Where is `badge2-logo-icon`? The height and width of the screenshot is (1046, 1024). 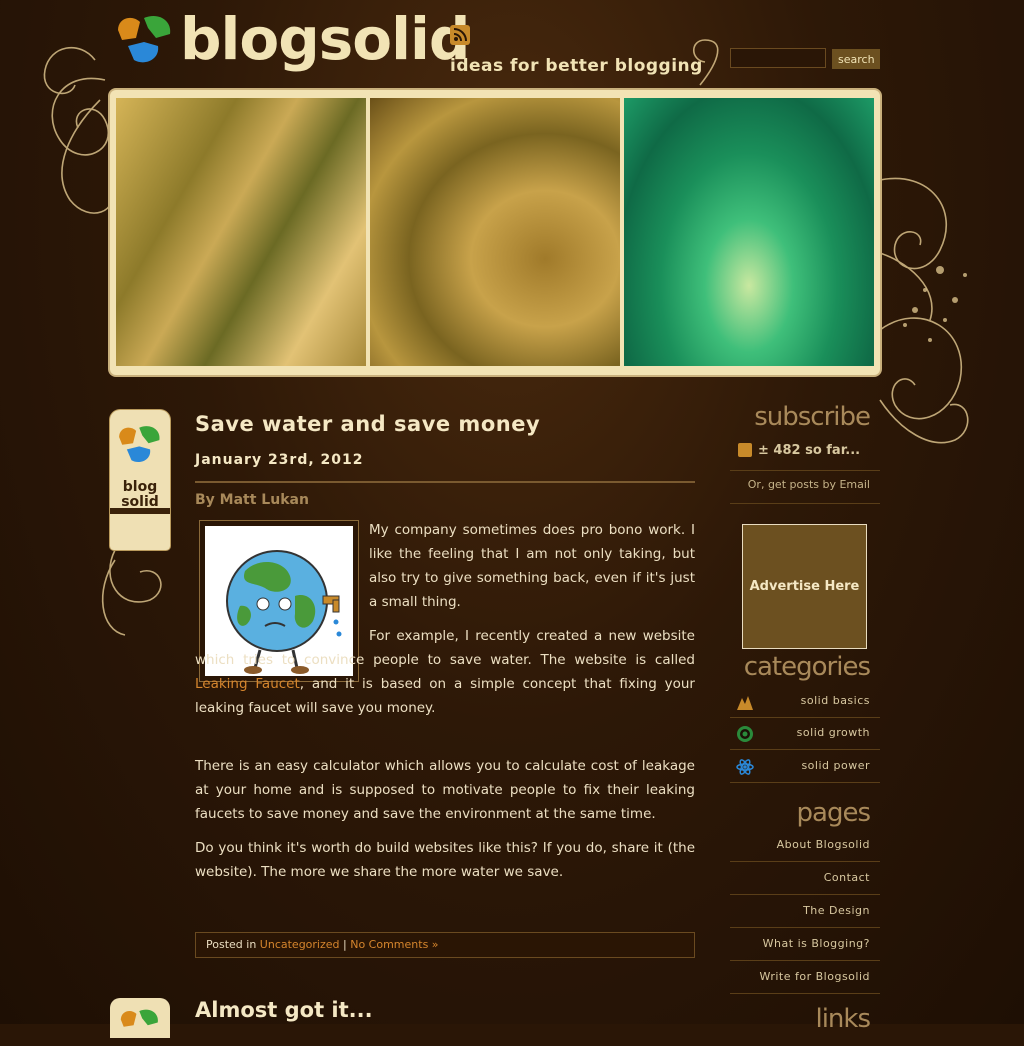
badge2-logo-icon is located at coordinates (139, 1018).